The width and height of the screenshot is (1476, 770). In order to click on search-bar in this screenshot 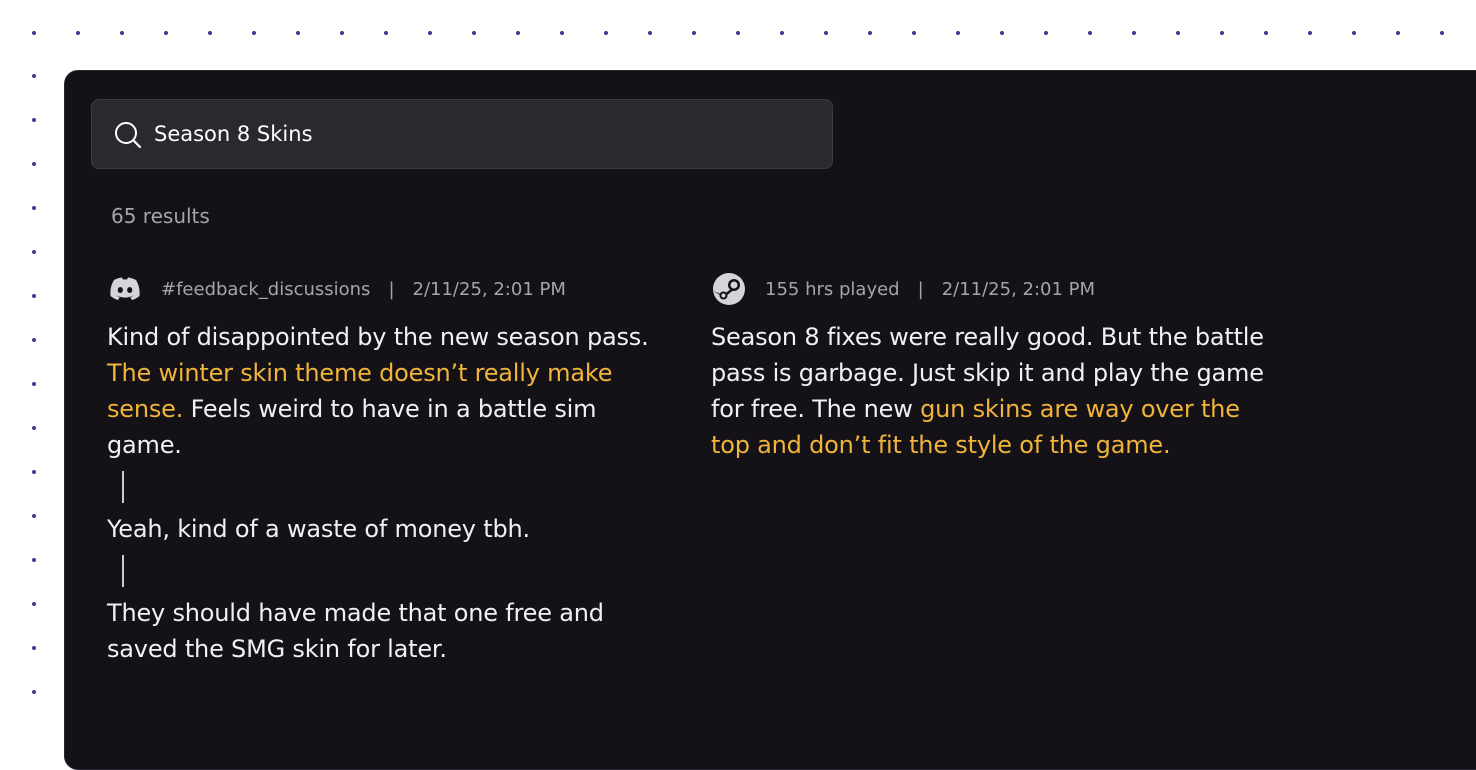, I will do `click(462, 134)`.